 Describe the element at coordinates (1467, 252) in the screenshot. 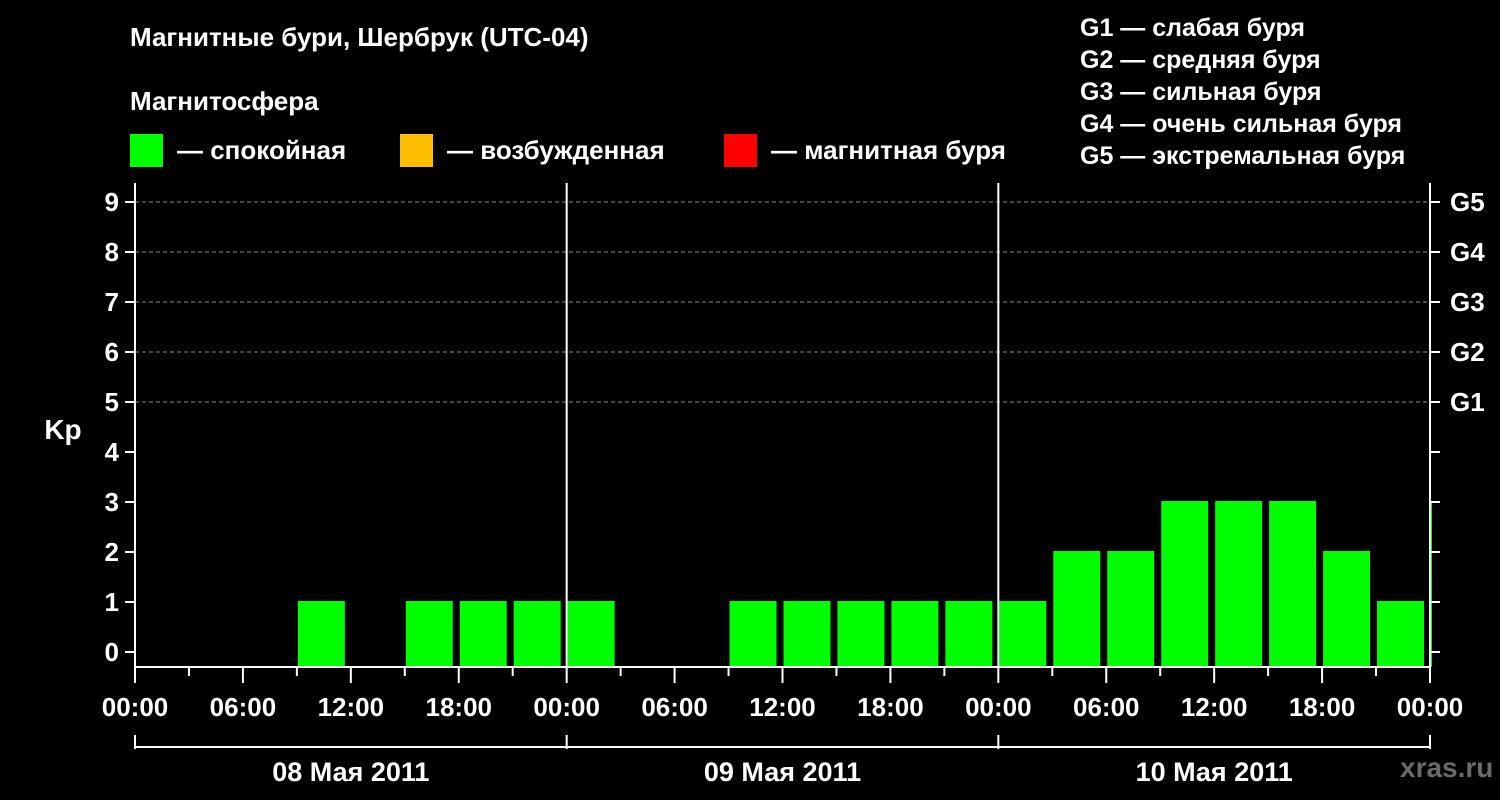

I see `g-level-label-g4: G4` at that location.